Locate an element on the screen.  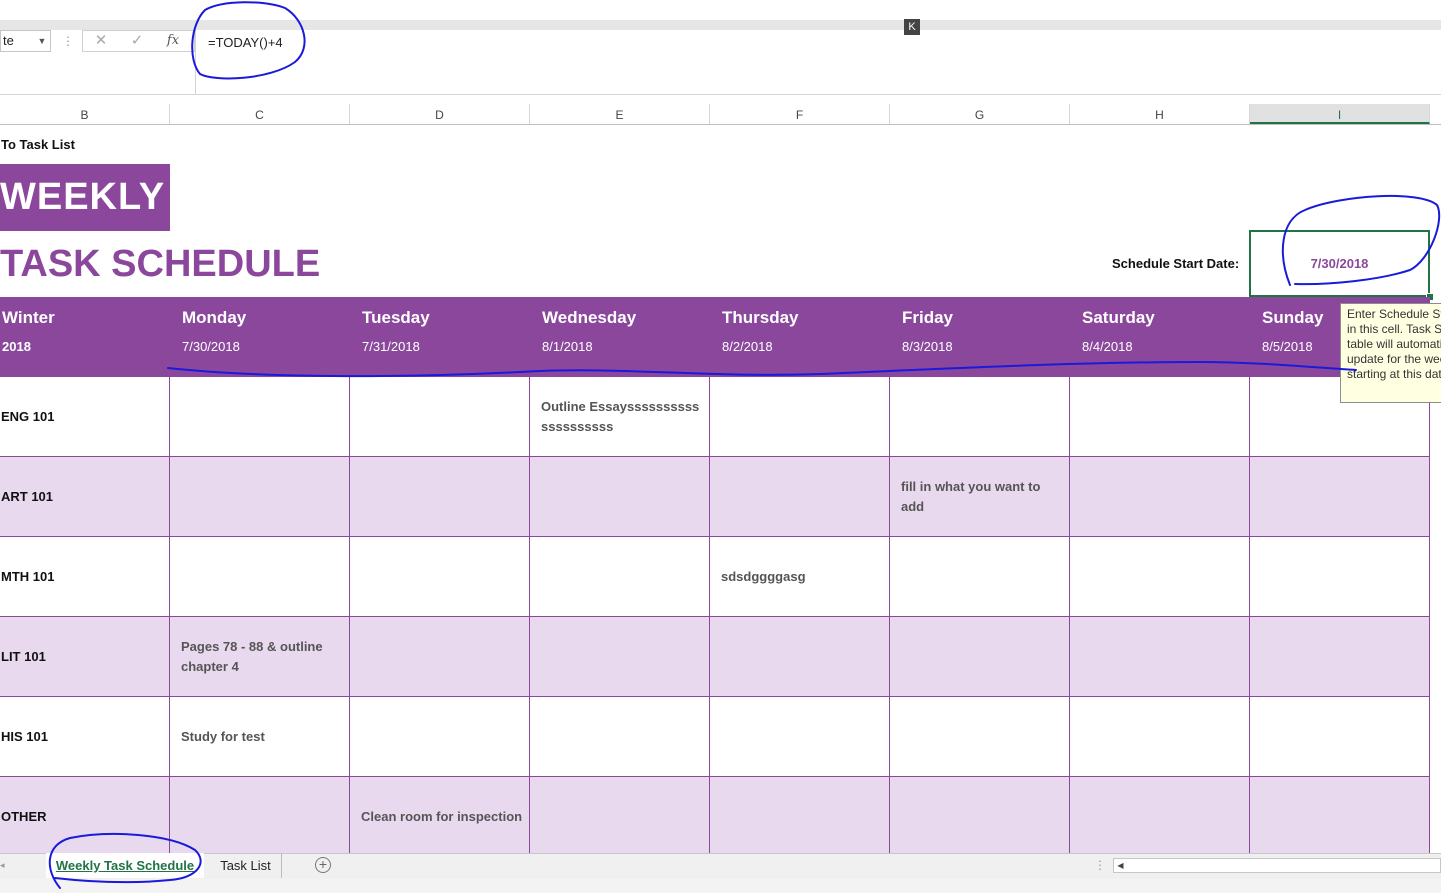
title-task-schedule: TASK SCHEDULE is located at coordinates (160, 264).